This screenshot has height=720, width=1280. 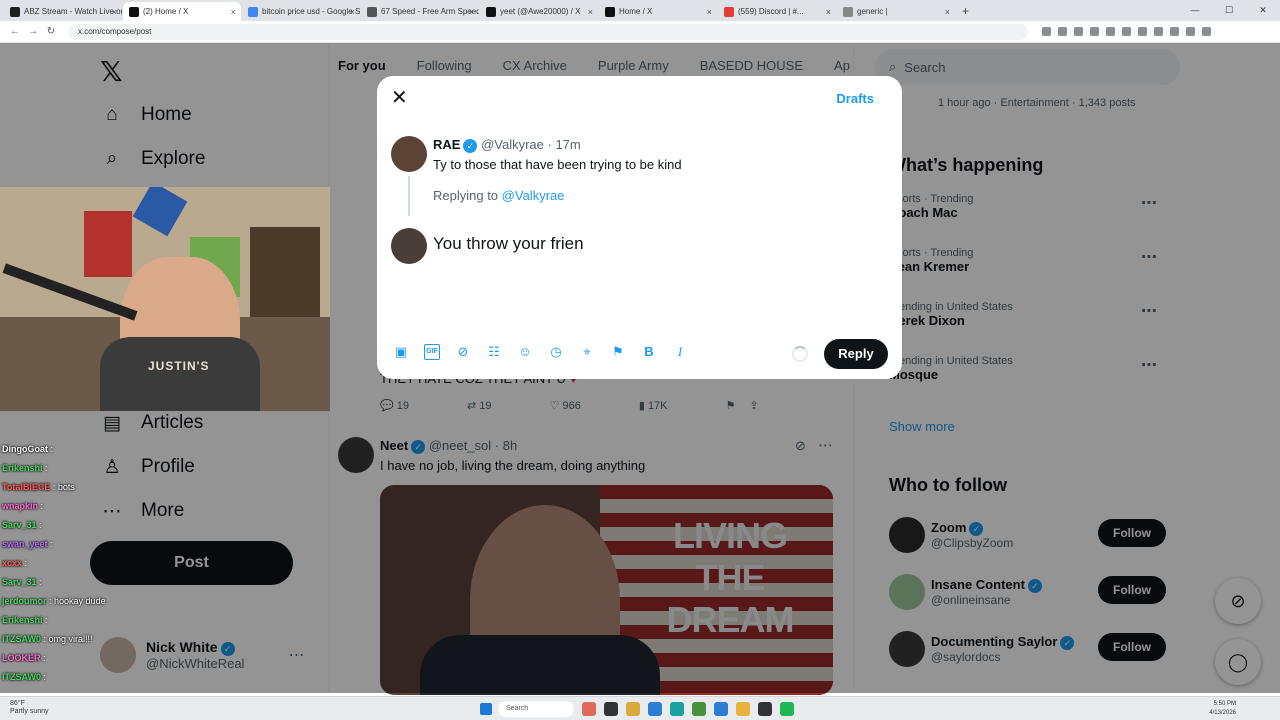 I want to click on weather-widget: 86°F Partly sunny, so click(x=29, y=708).